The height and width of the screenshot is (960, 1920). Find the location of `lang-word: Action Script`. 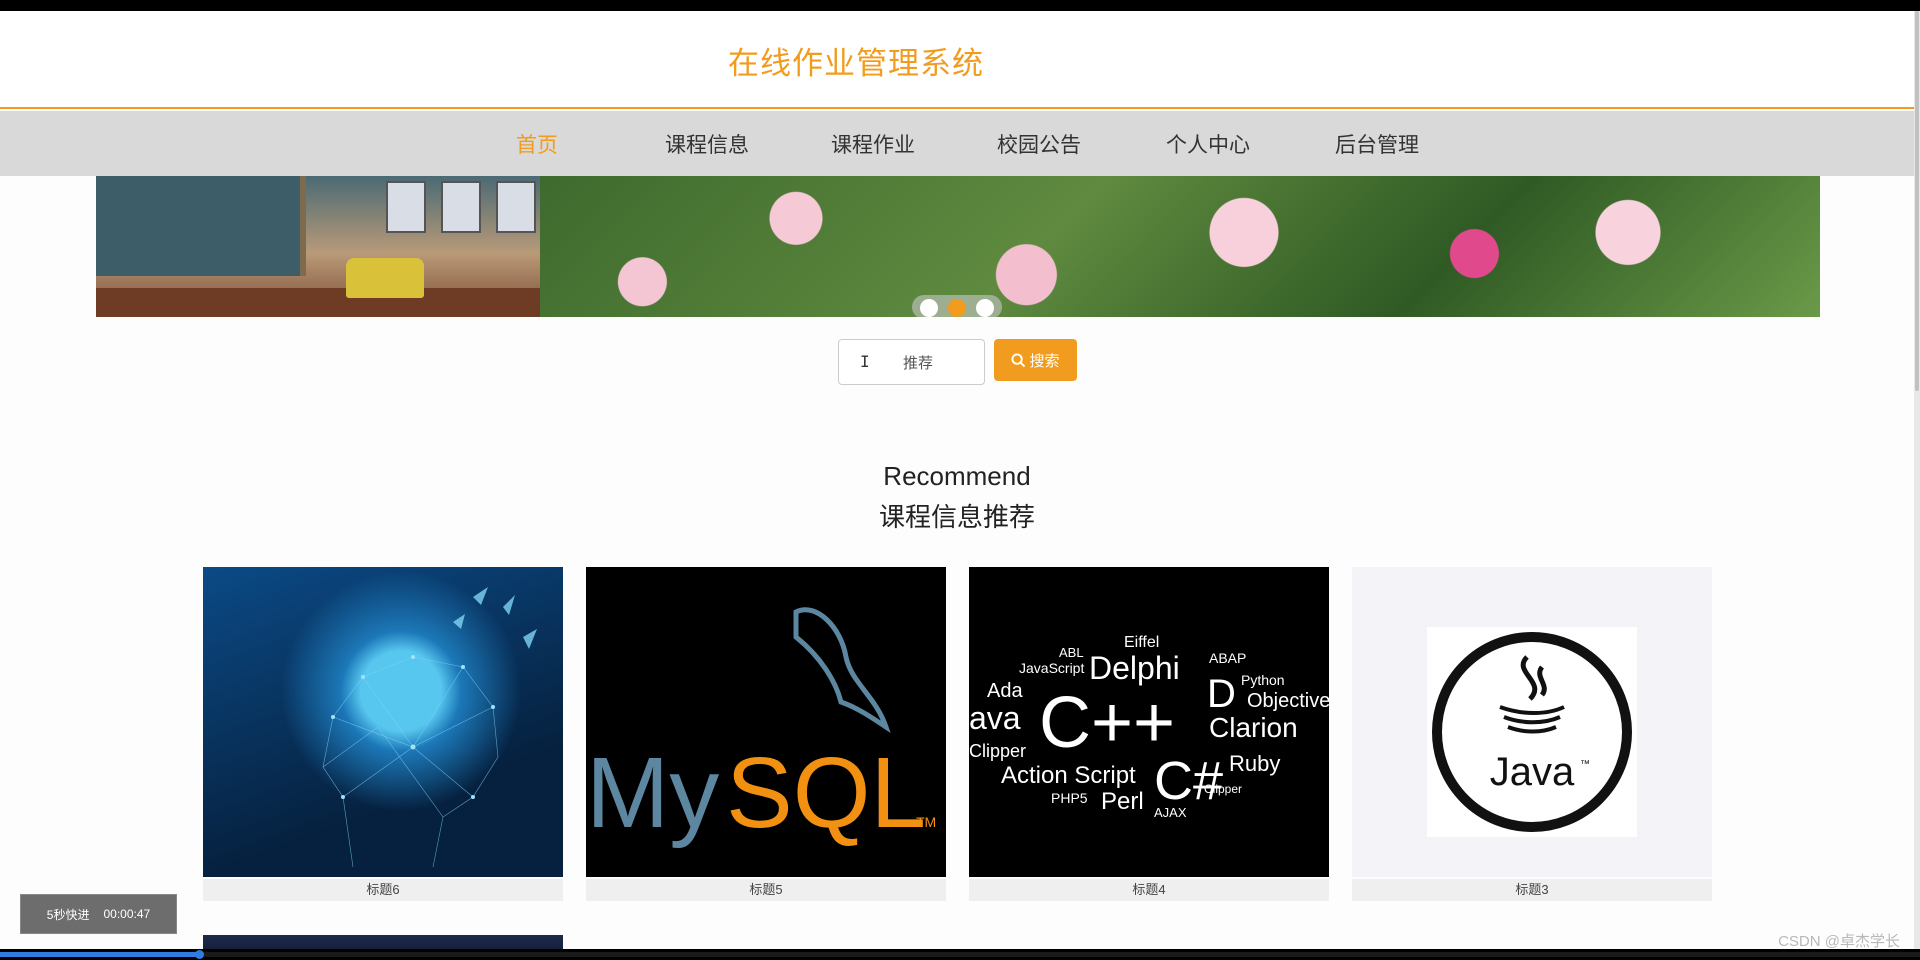

lang-word: Action Script is located at coordinates (1068, 775).